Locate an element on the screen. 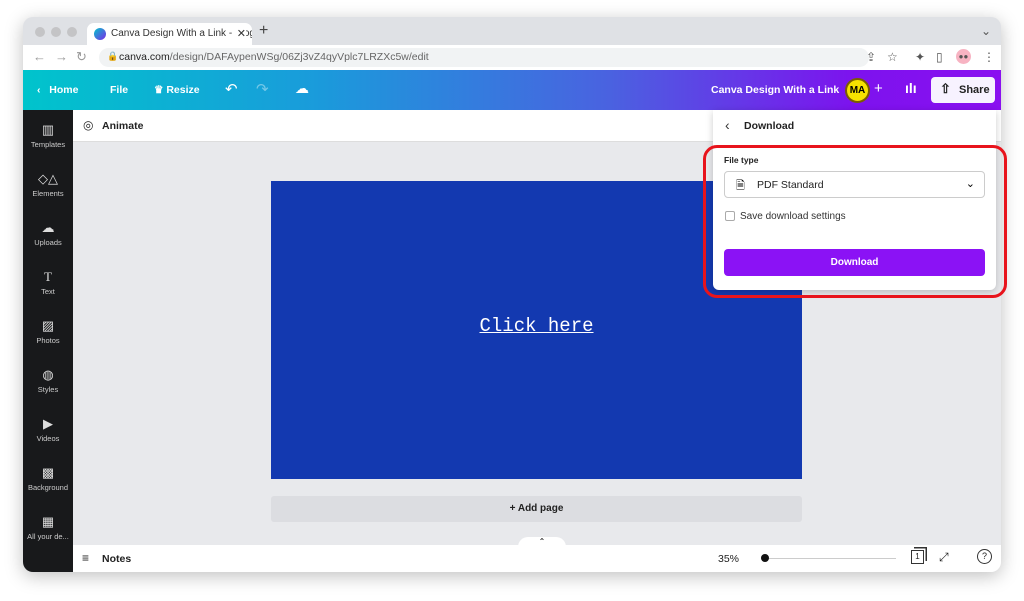 The width and height of the screenshot is (1024, 601). lock-icon: 🔒 is located at coordinates (113, 56).